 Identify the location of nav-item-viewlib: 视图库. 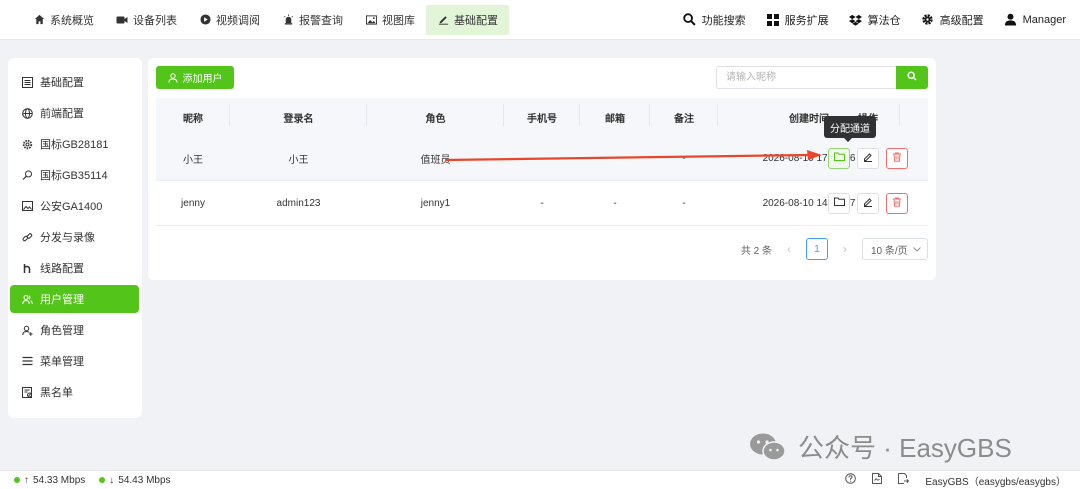
(390, 20).